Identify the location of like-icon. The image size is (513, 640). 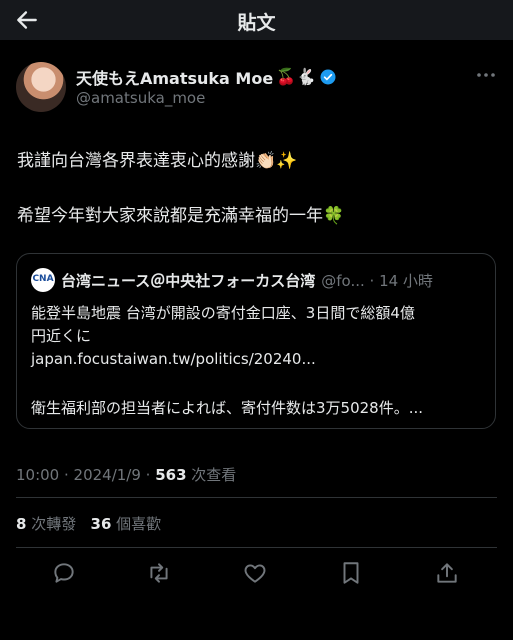
(255, 573).